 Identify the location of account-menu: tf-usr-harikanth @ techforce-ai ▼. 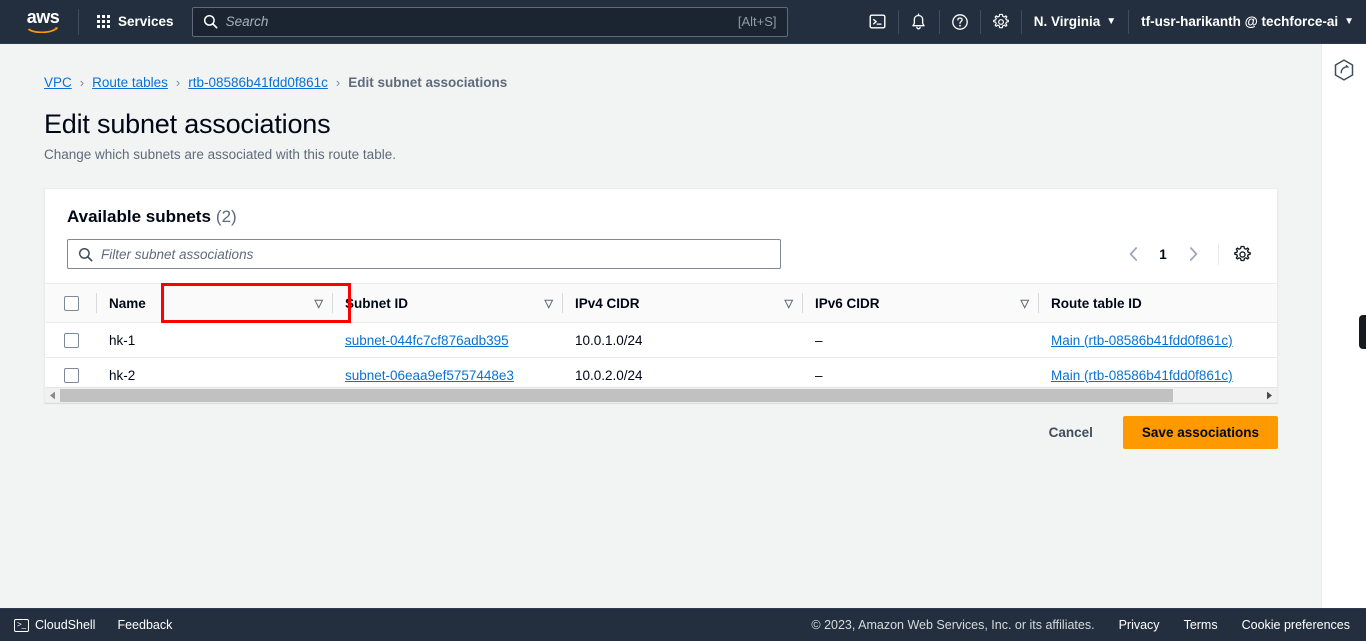
(1247, 22).